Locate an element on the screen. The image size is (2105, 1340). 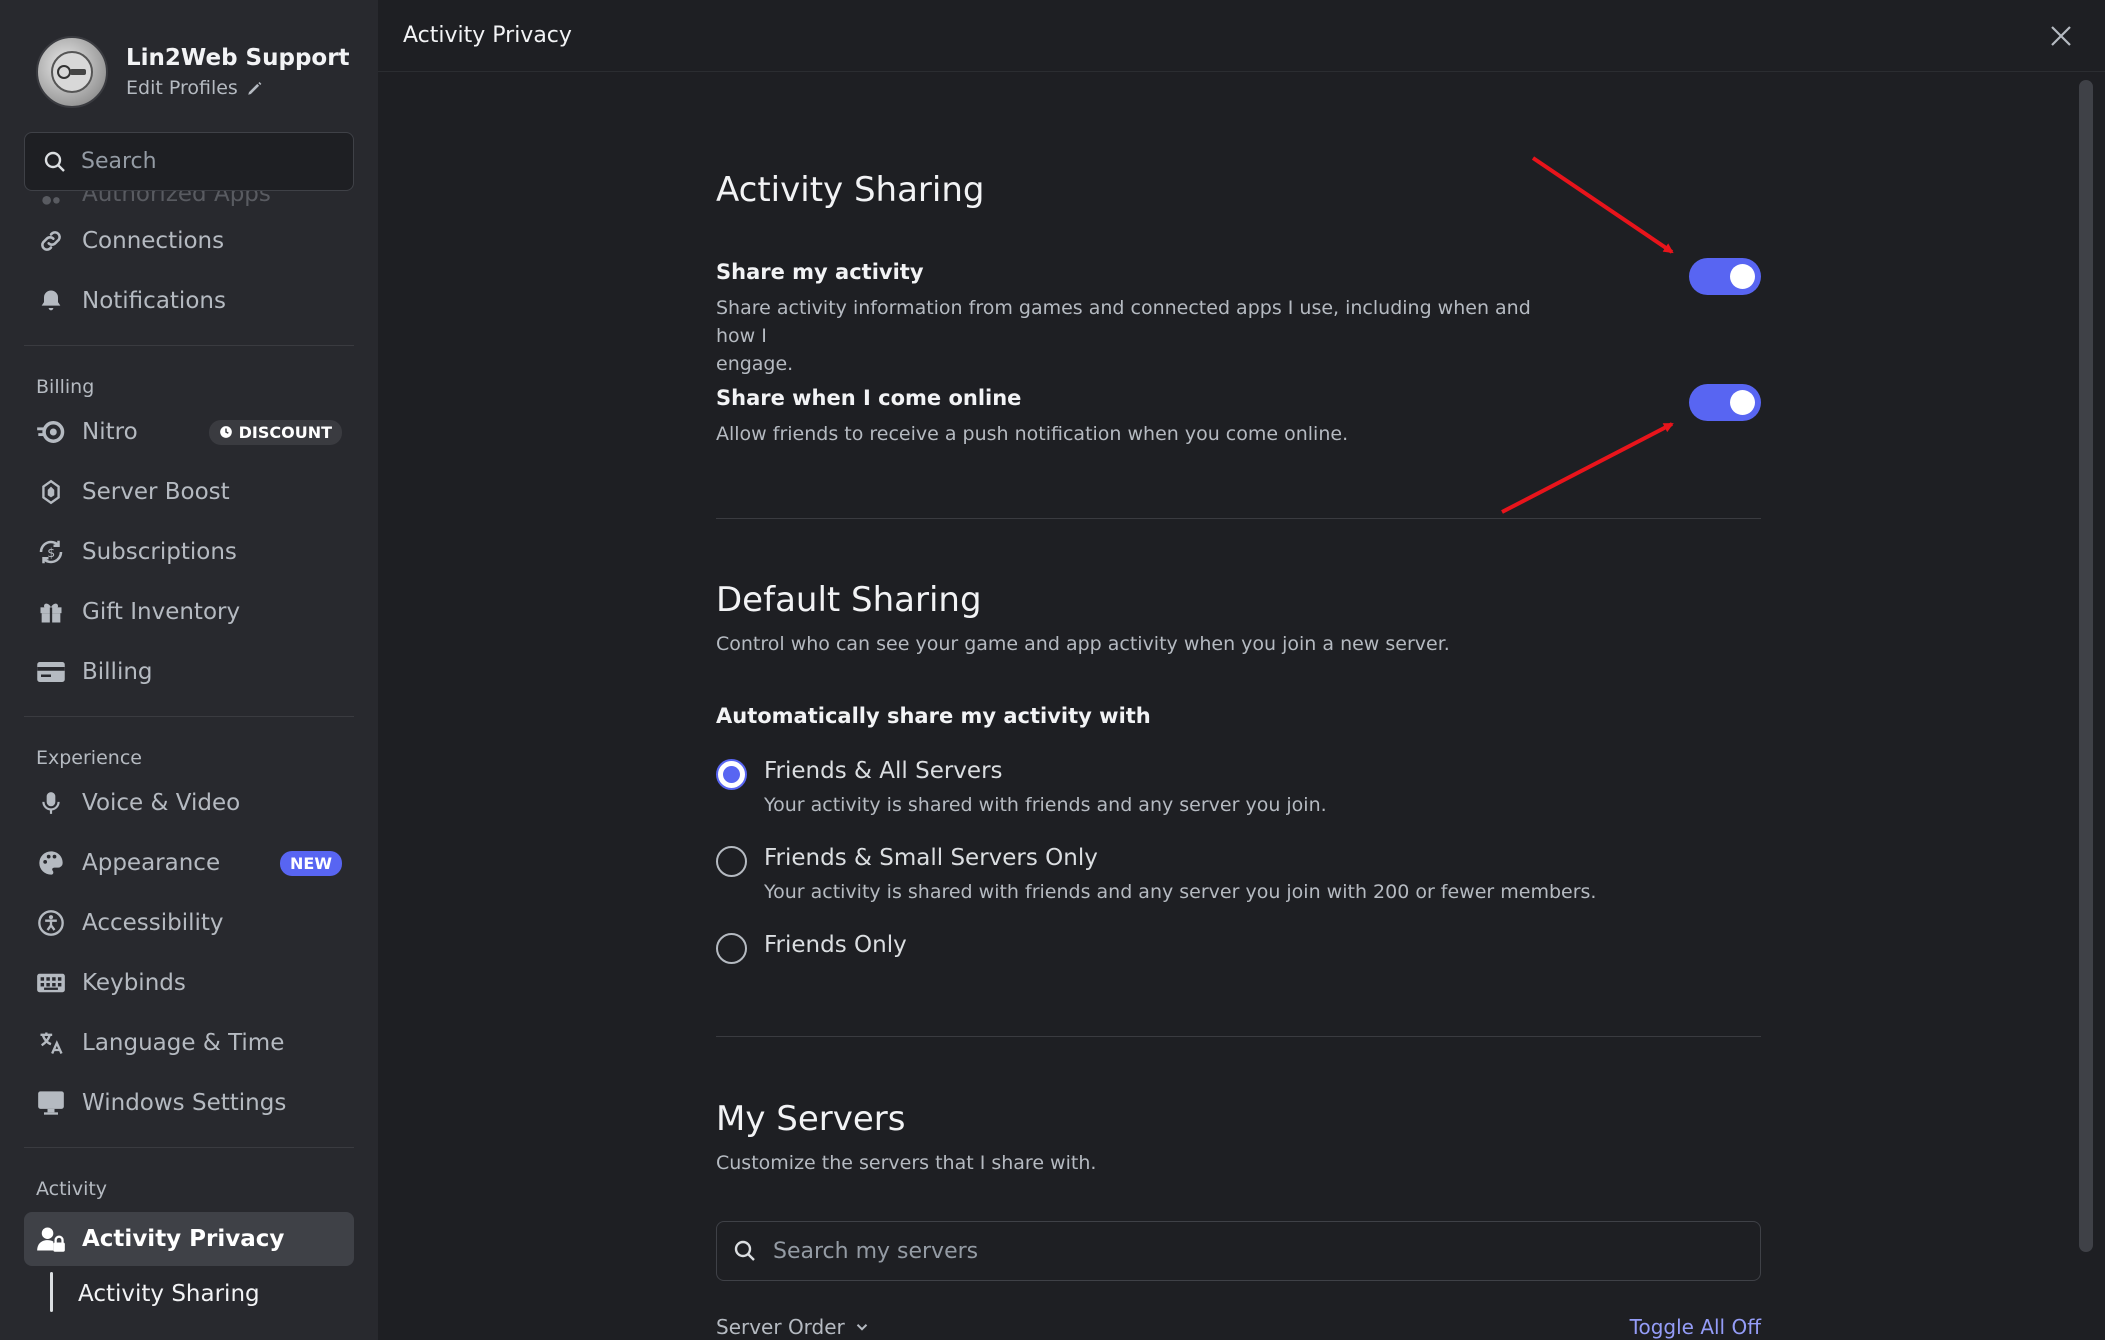
annotation-arrow-bottom is located at coordinates (1587, 468).